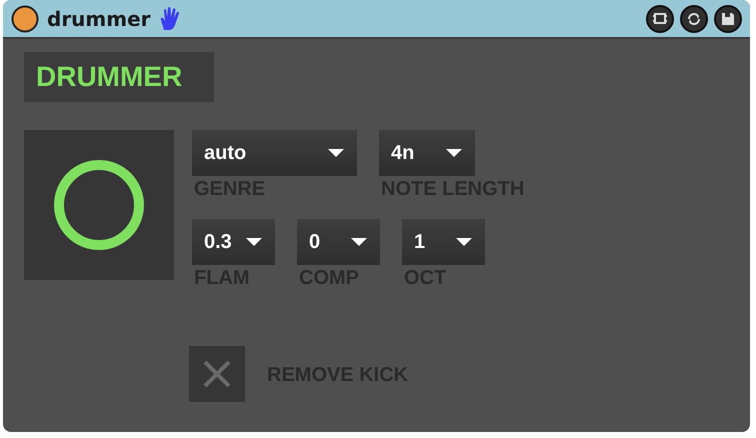 Image resolution: width=756 pixels, height=438 pixels. I want to click on refresh-button, so click(694, 18).